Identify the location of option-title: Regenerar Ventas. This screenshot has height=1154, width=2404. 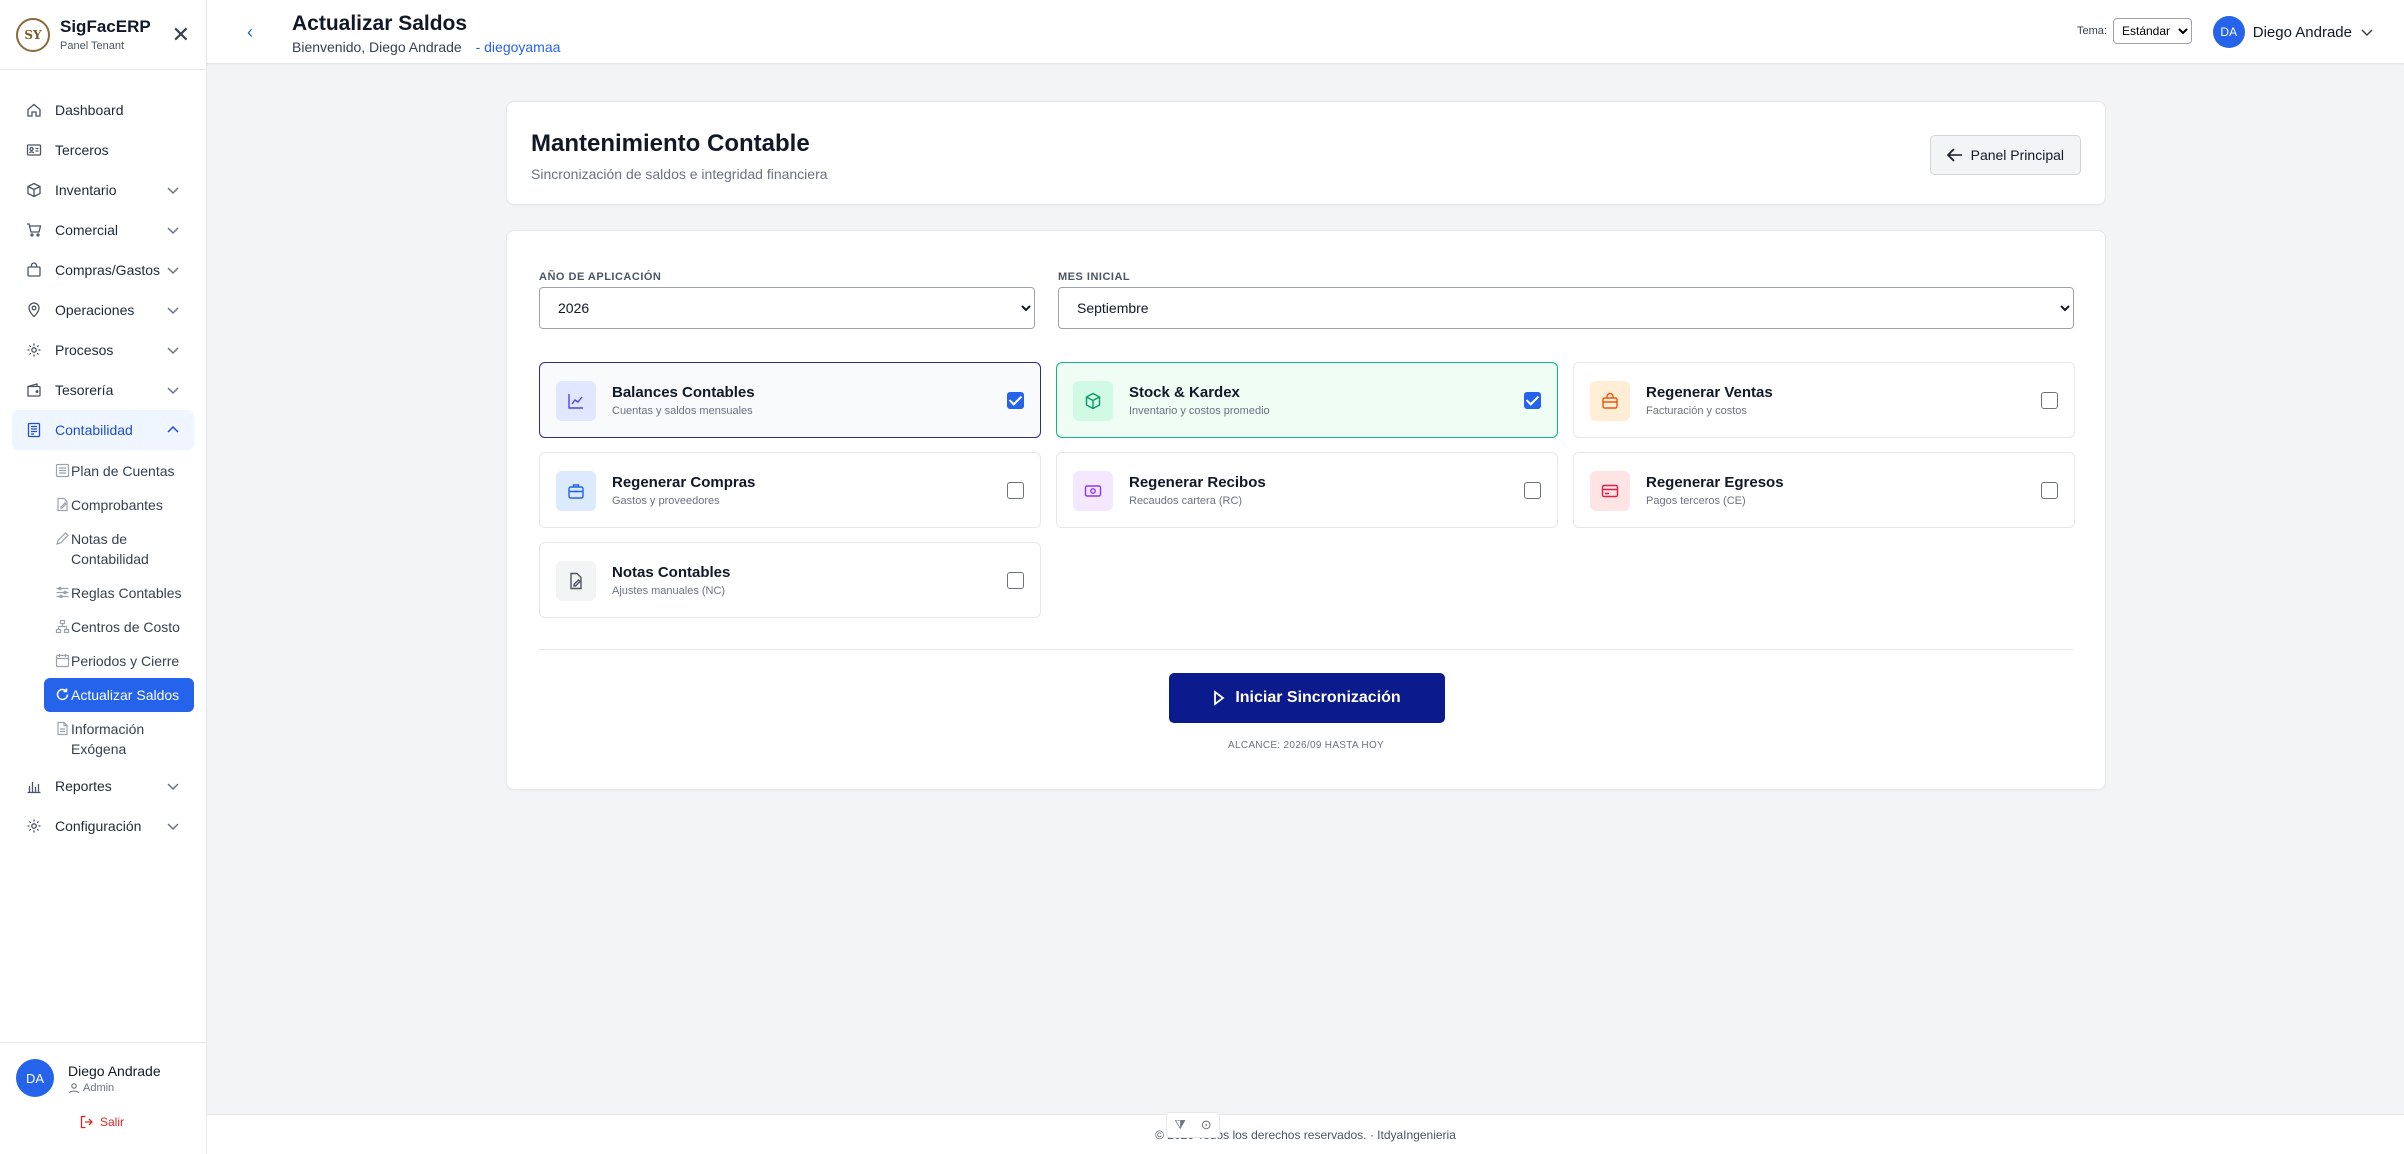
(1709, 392).